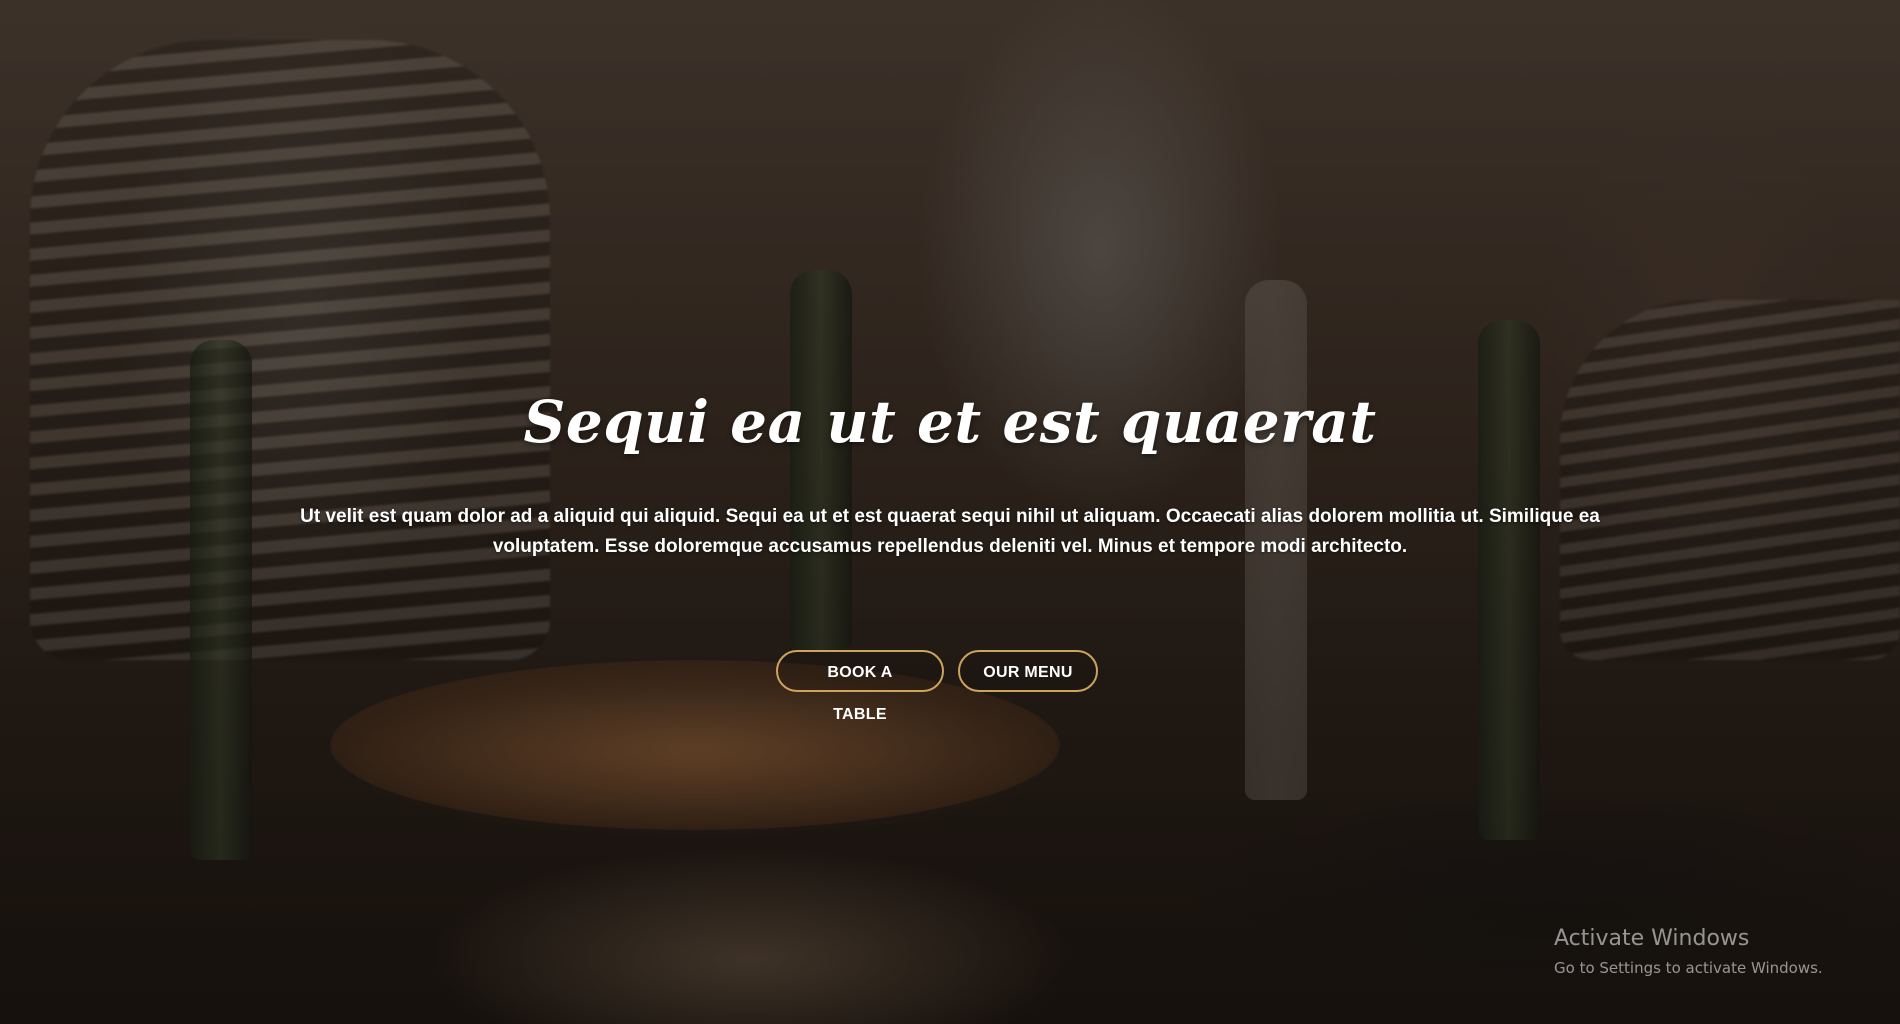  What do you see at coordinates (1652, 938) in the screenshot?
I see `watermark-title: Activate Windows` at bounding box center [1652, 938].